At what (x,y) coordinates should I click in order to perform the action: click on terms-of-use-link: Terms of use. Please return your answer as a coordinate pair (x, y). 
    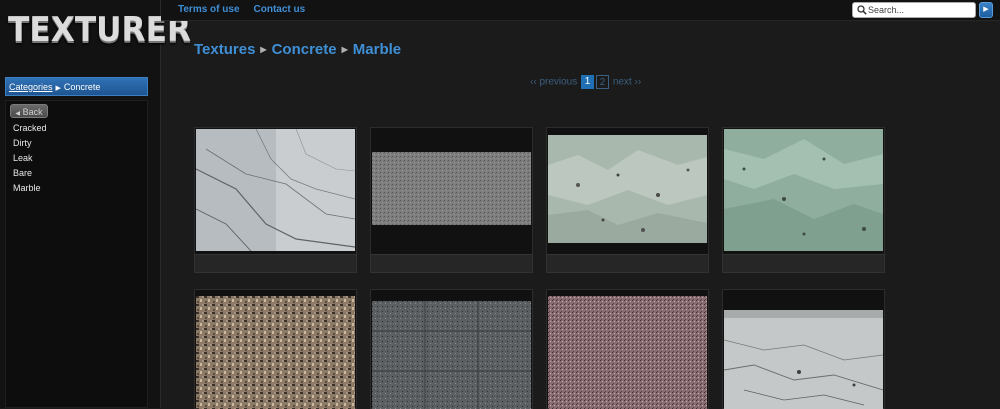
    Looking at the image, I should click on (209, 9).